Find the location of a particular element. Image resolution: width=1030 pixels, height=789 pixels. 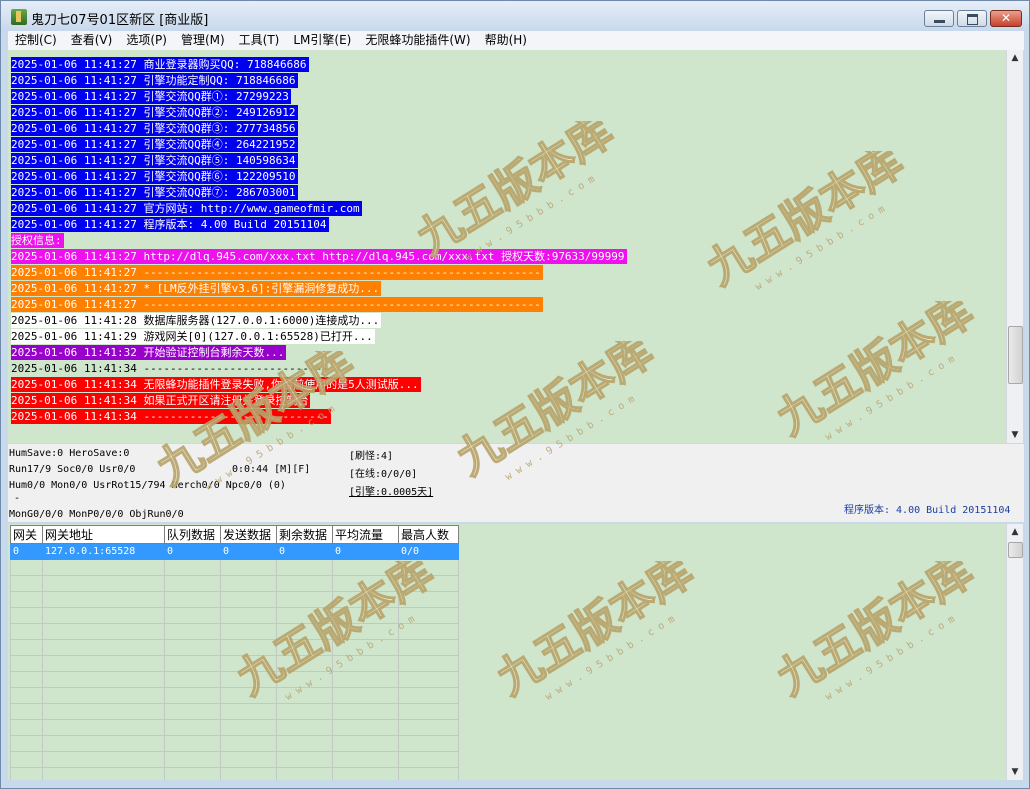

grid-scrollbar: ▲ ▼ is located at coordinates (1014, 652).